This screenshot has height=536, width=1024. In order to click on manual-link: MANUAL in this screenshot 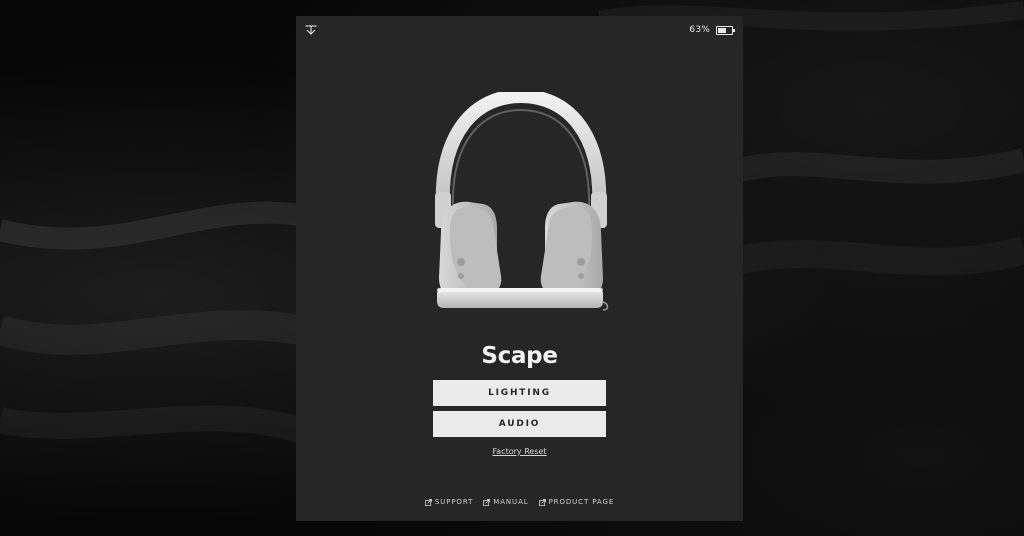, I will do `click(505, 502)`.